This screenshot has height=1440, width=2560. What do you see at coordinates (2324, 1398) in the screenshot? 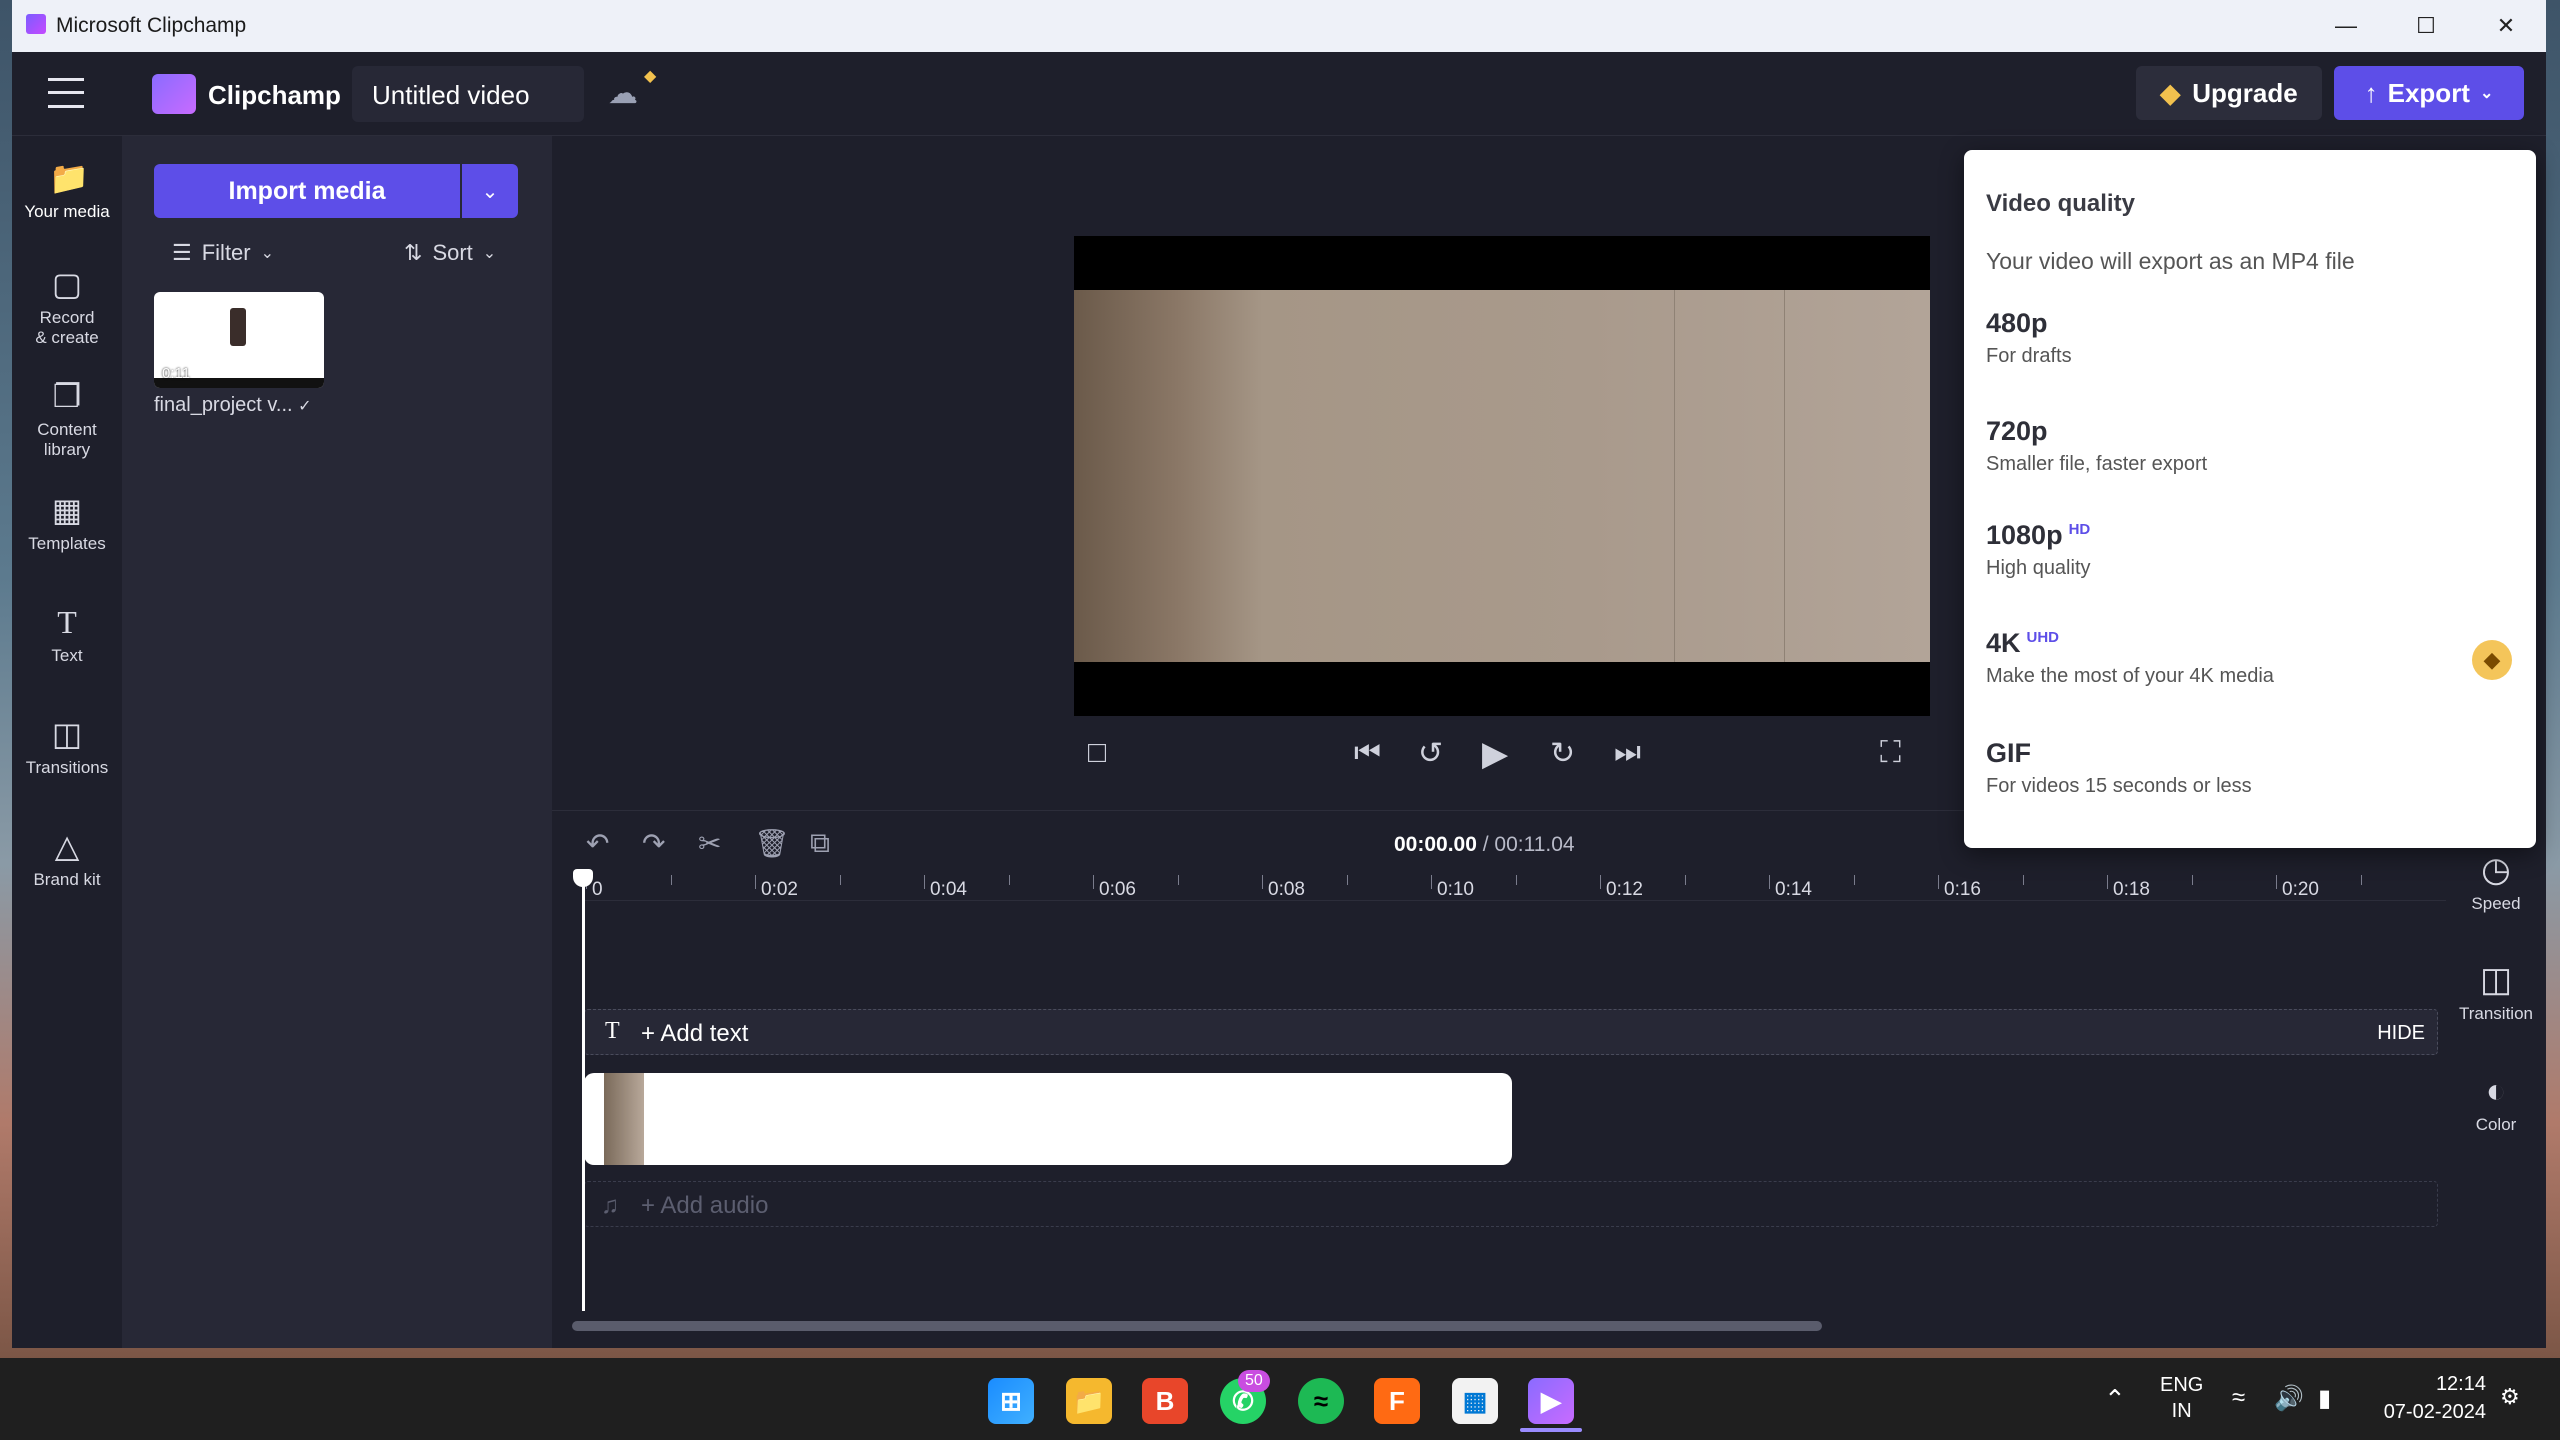
I see `battery-icon: ▮` at bounding box center [2324, 1398].